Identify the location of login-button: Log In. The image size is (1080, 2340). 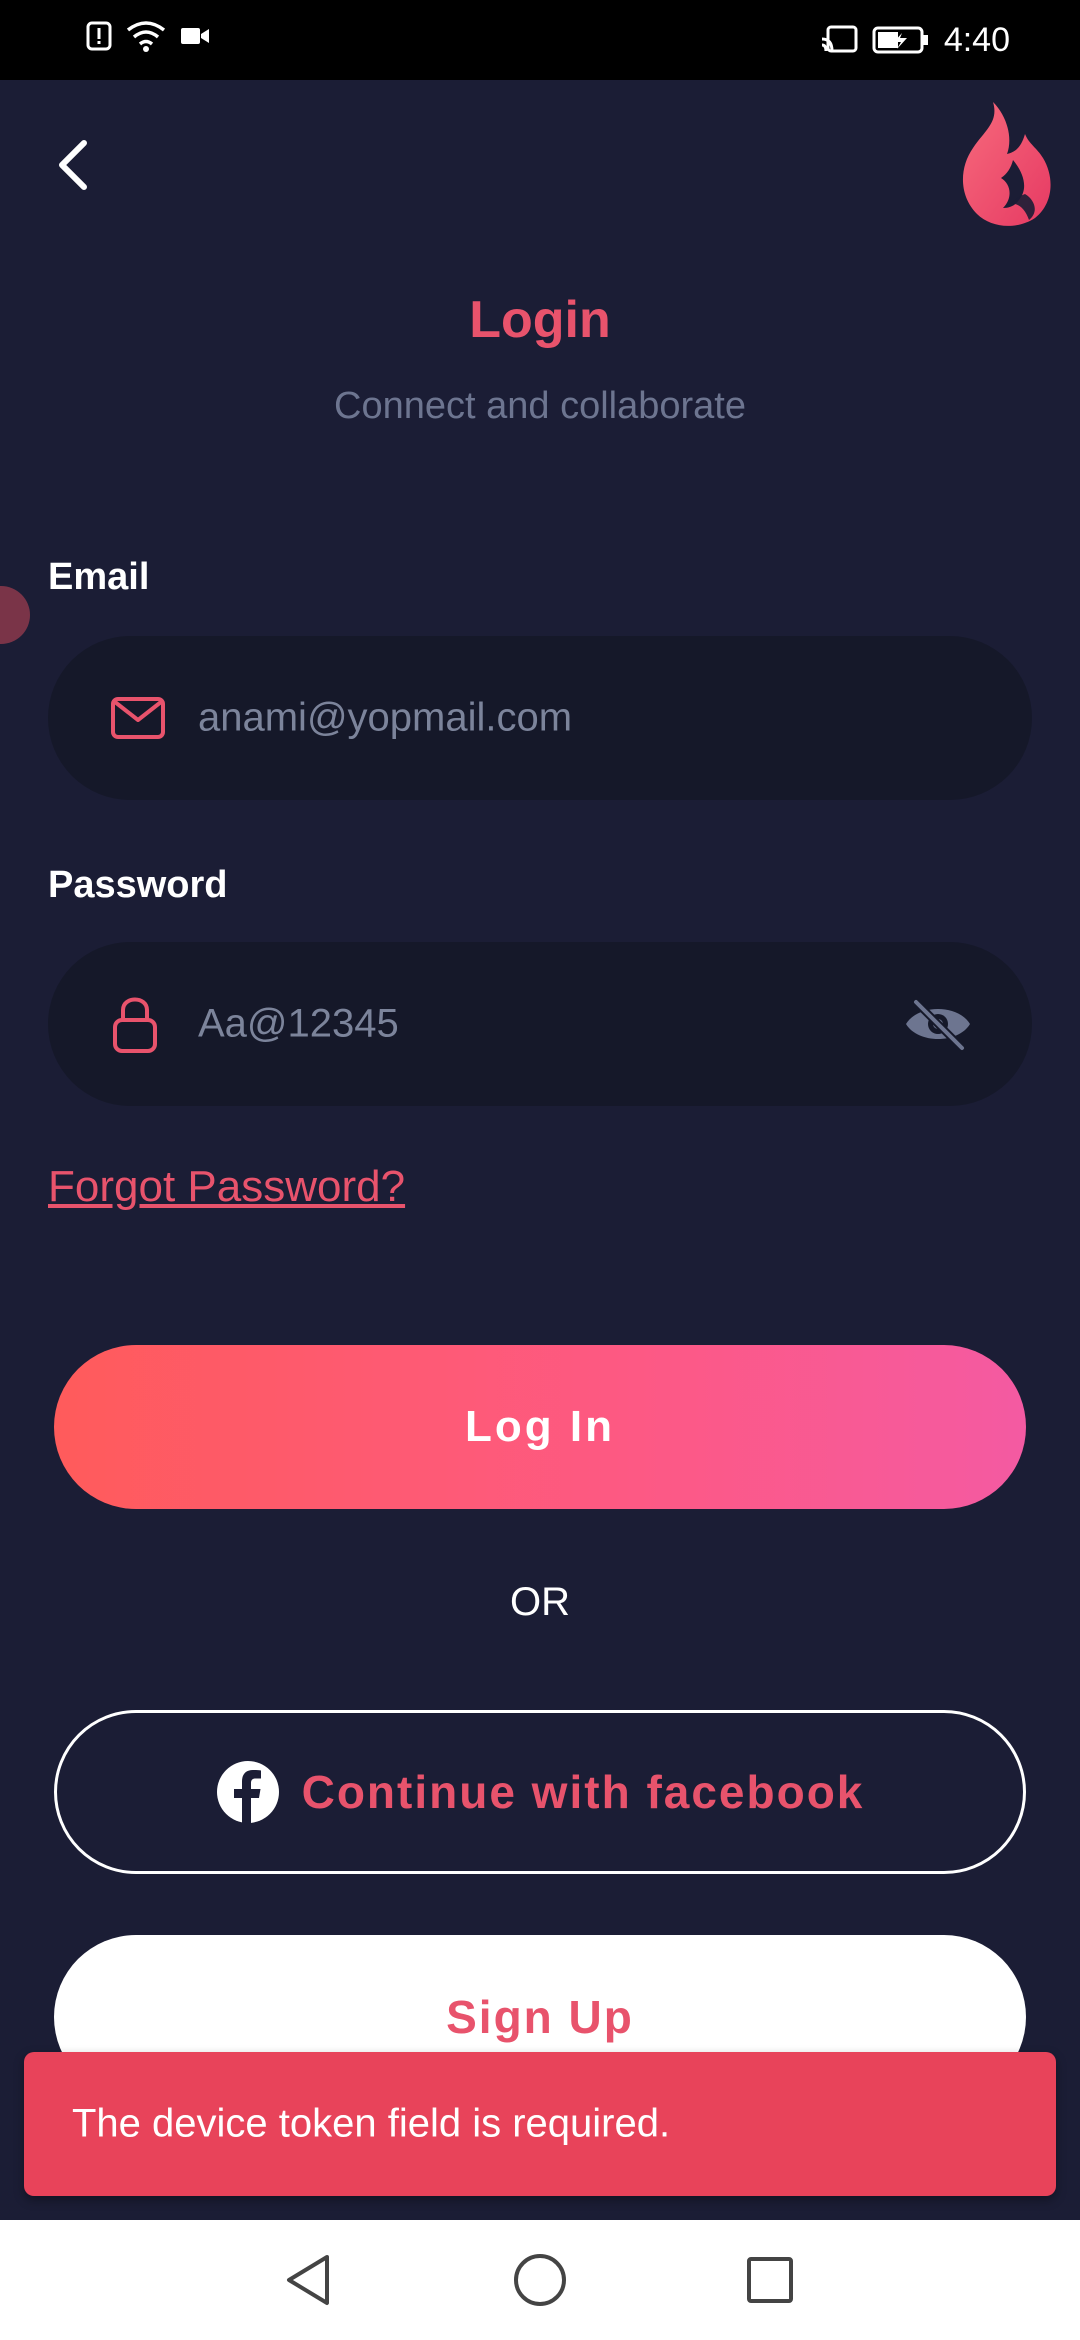
(540, 1427).